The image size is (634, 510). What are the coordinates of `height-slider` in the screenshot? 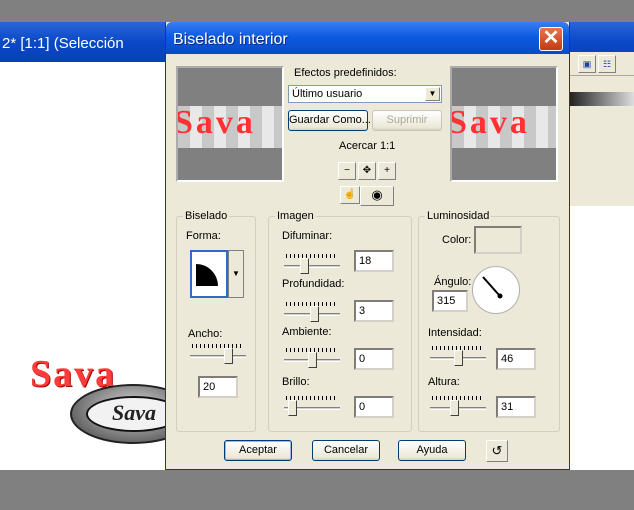 It's located at (458, 407).